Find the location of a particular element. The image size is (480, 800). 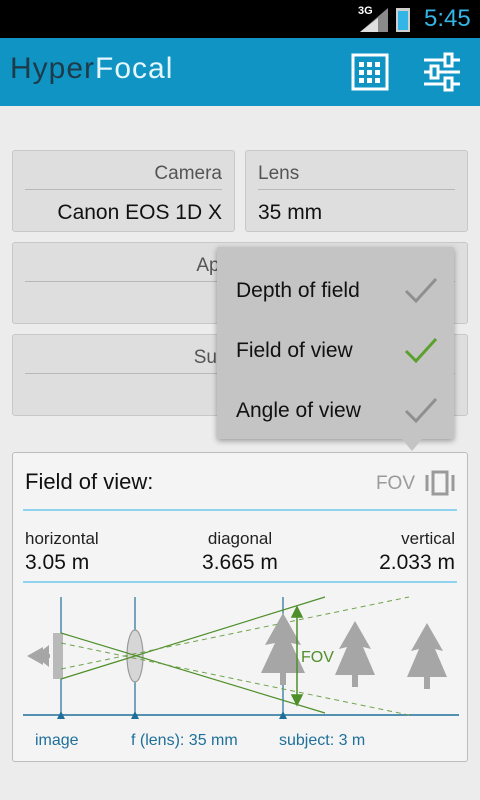

vertical-value: 2.033 m is located at coordinates (417, 562).